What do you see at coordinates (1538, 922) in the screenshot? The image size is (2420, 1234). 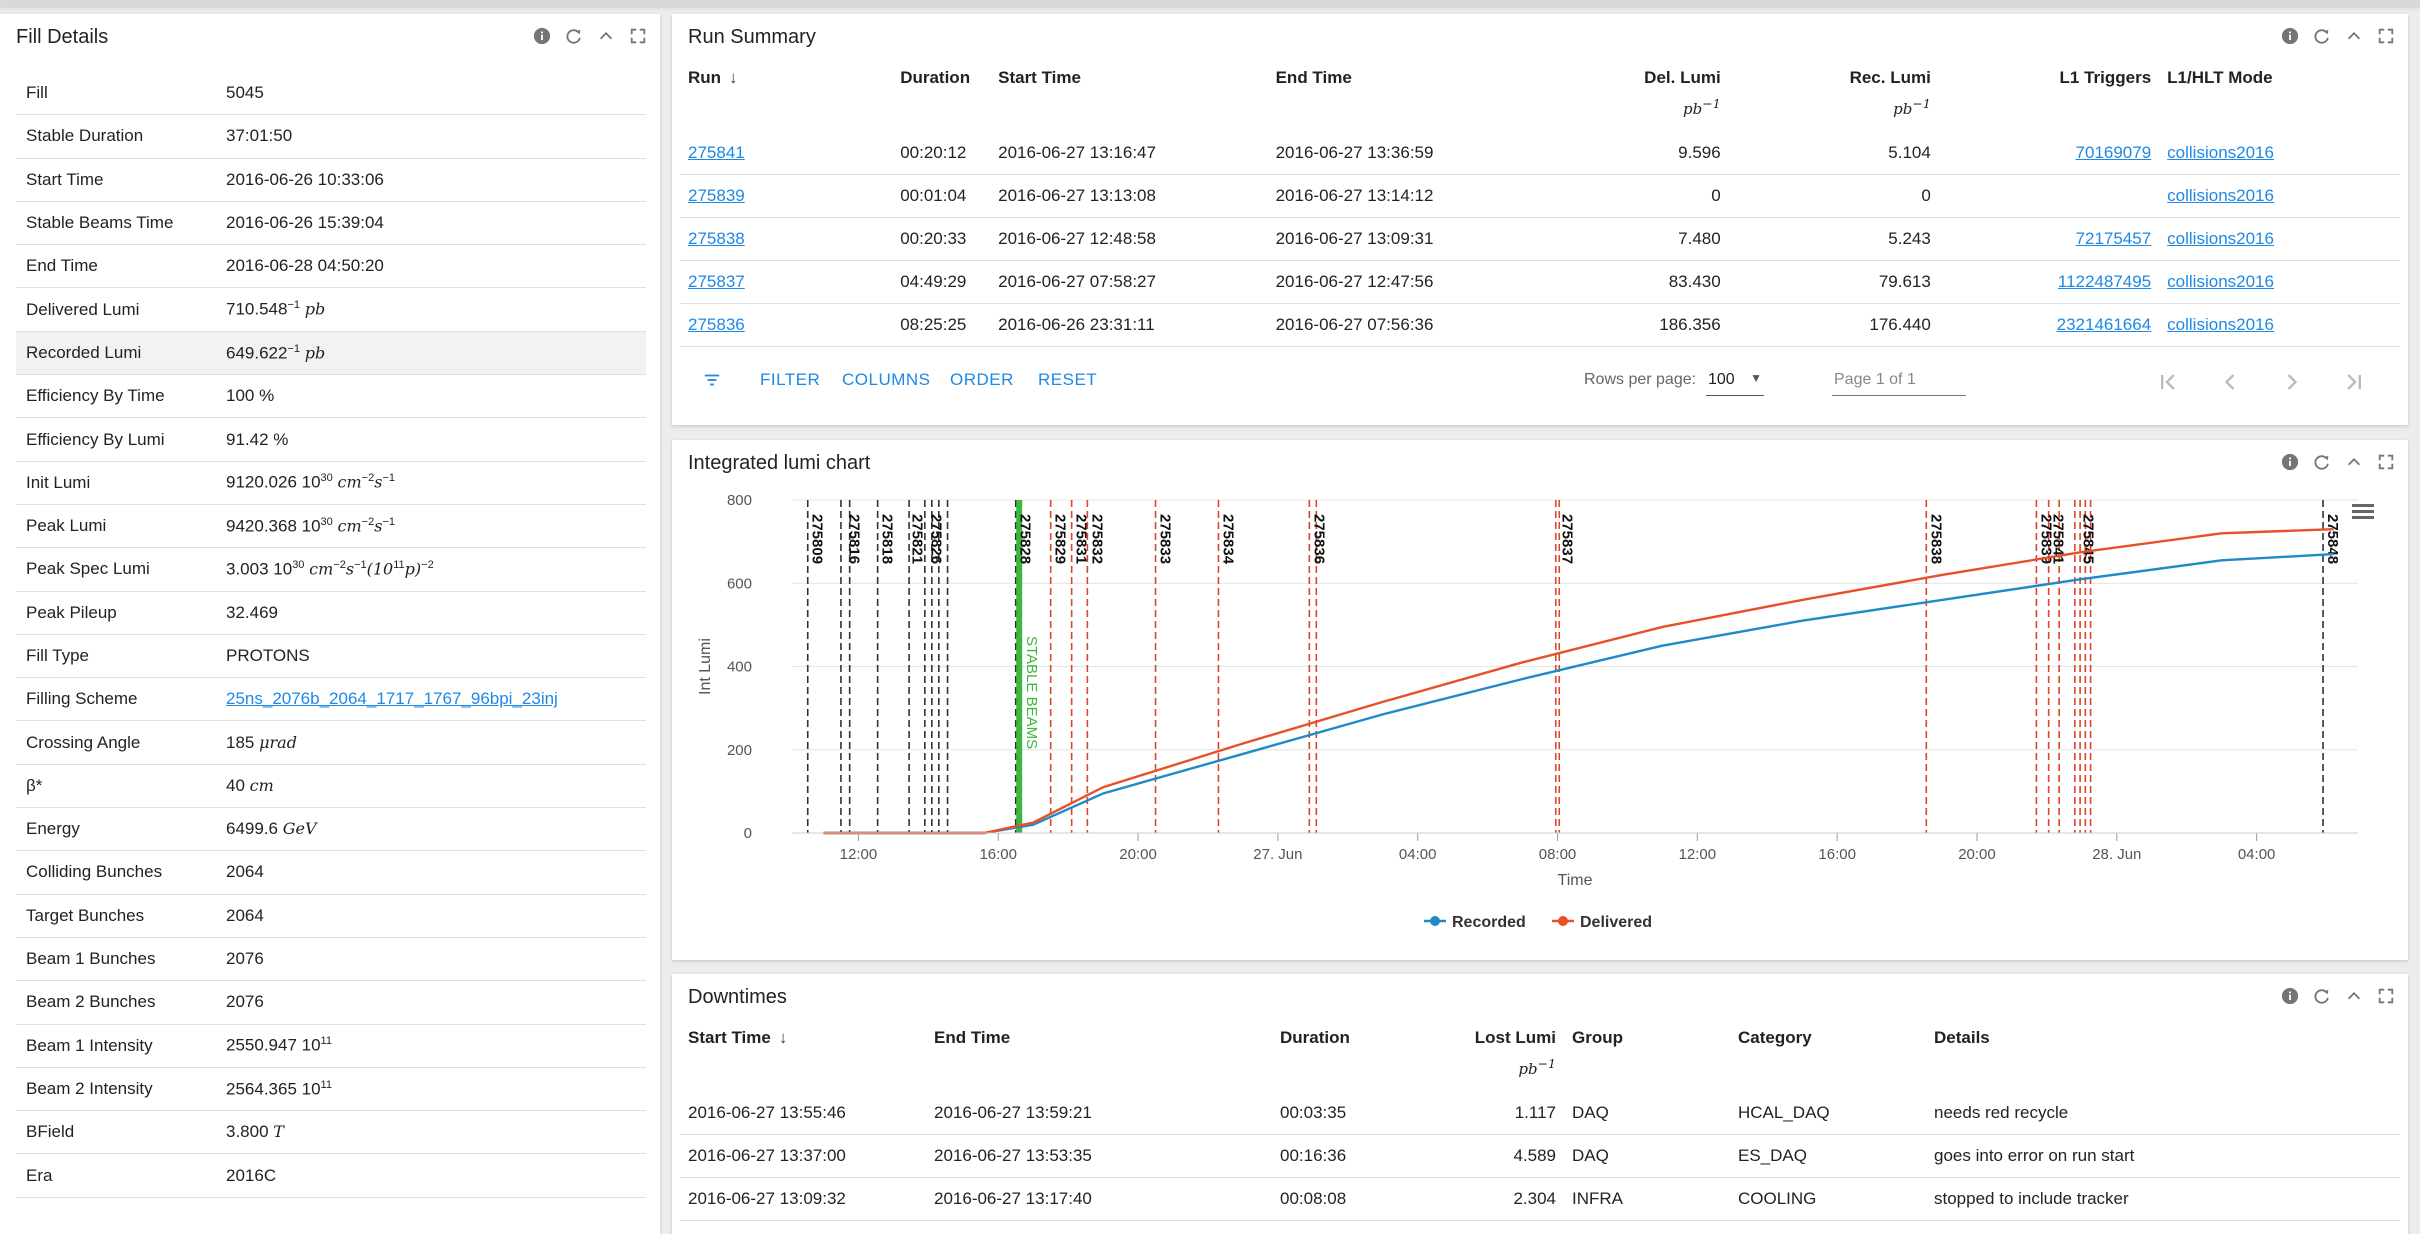 I see `chart-legend: Recorded Delivered` at bounding box center [1538, 922].